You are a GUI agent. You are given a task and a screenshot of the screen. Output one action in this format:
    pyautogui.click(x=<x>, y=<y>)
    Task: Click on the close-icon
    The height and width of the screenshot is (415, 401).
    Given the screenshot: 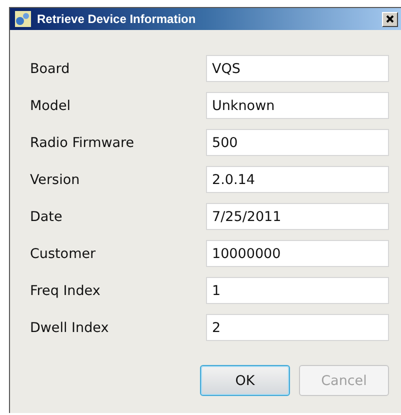 What is the action you would take?
    pyautogui.click(x=390, y=19)
    